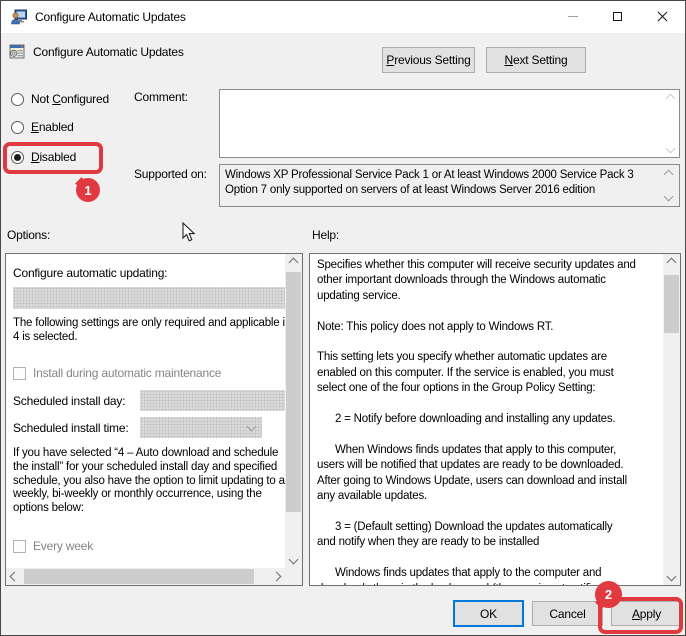 The height and width of the screenshot is (636, 686). I want to click on help-label: Help:, so click(326, 235).